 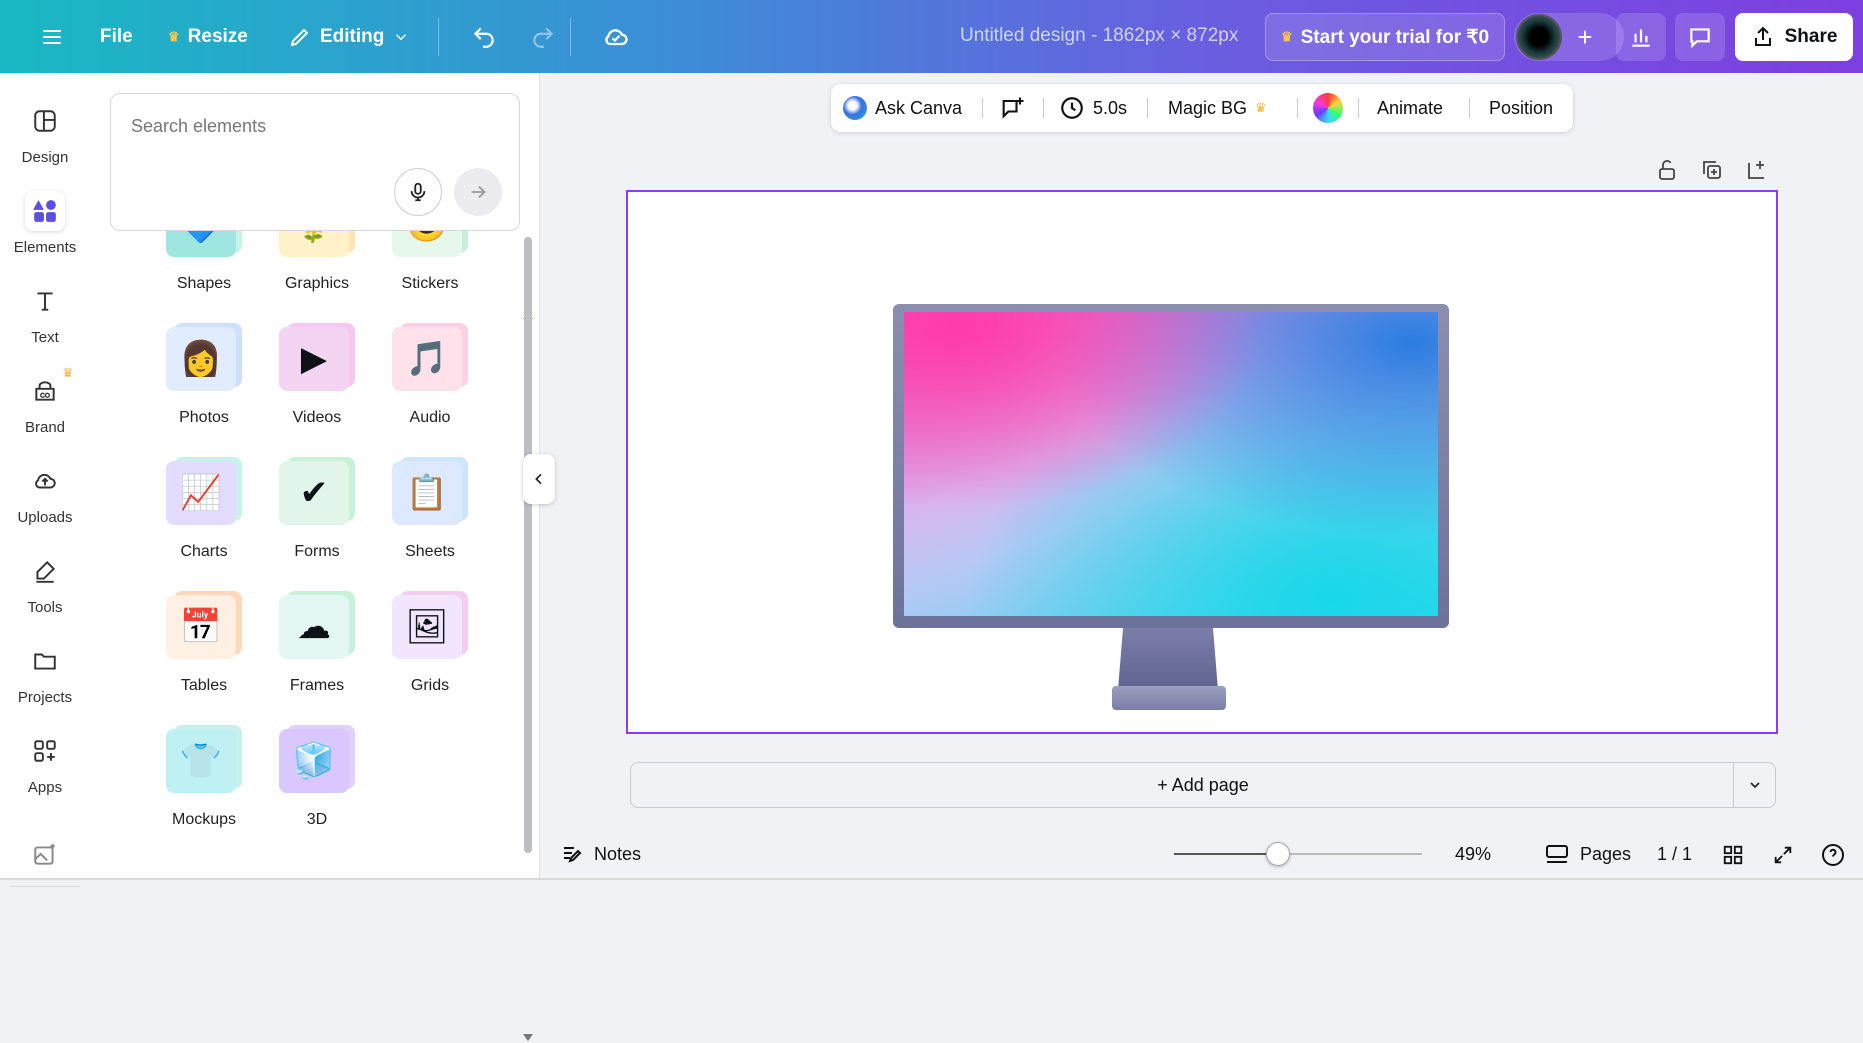 I want to click on help-button, so click(x=1833, y=855).